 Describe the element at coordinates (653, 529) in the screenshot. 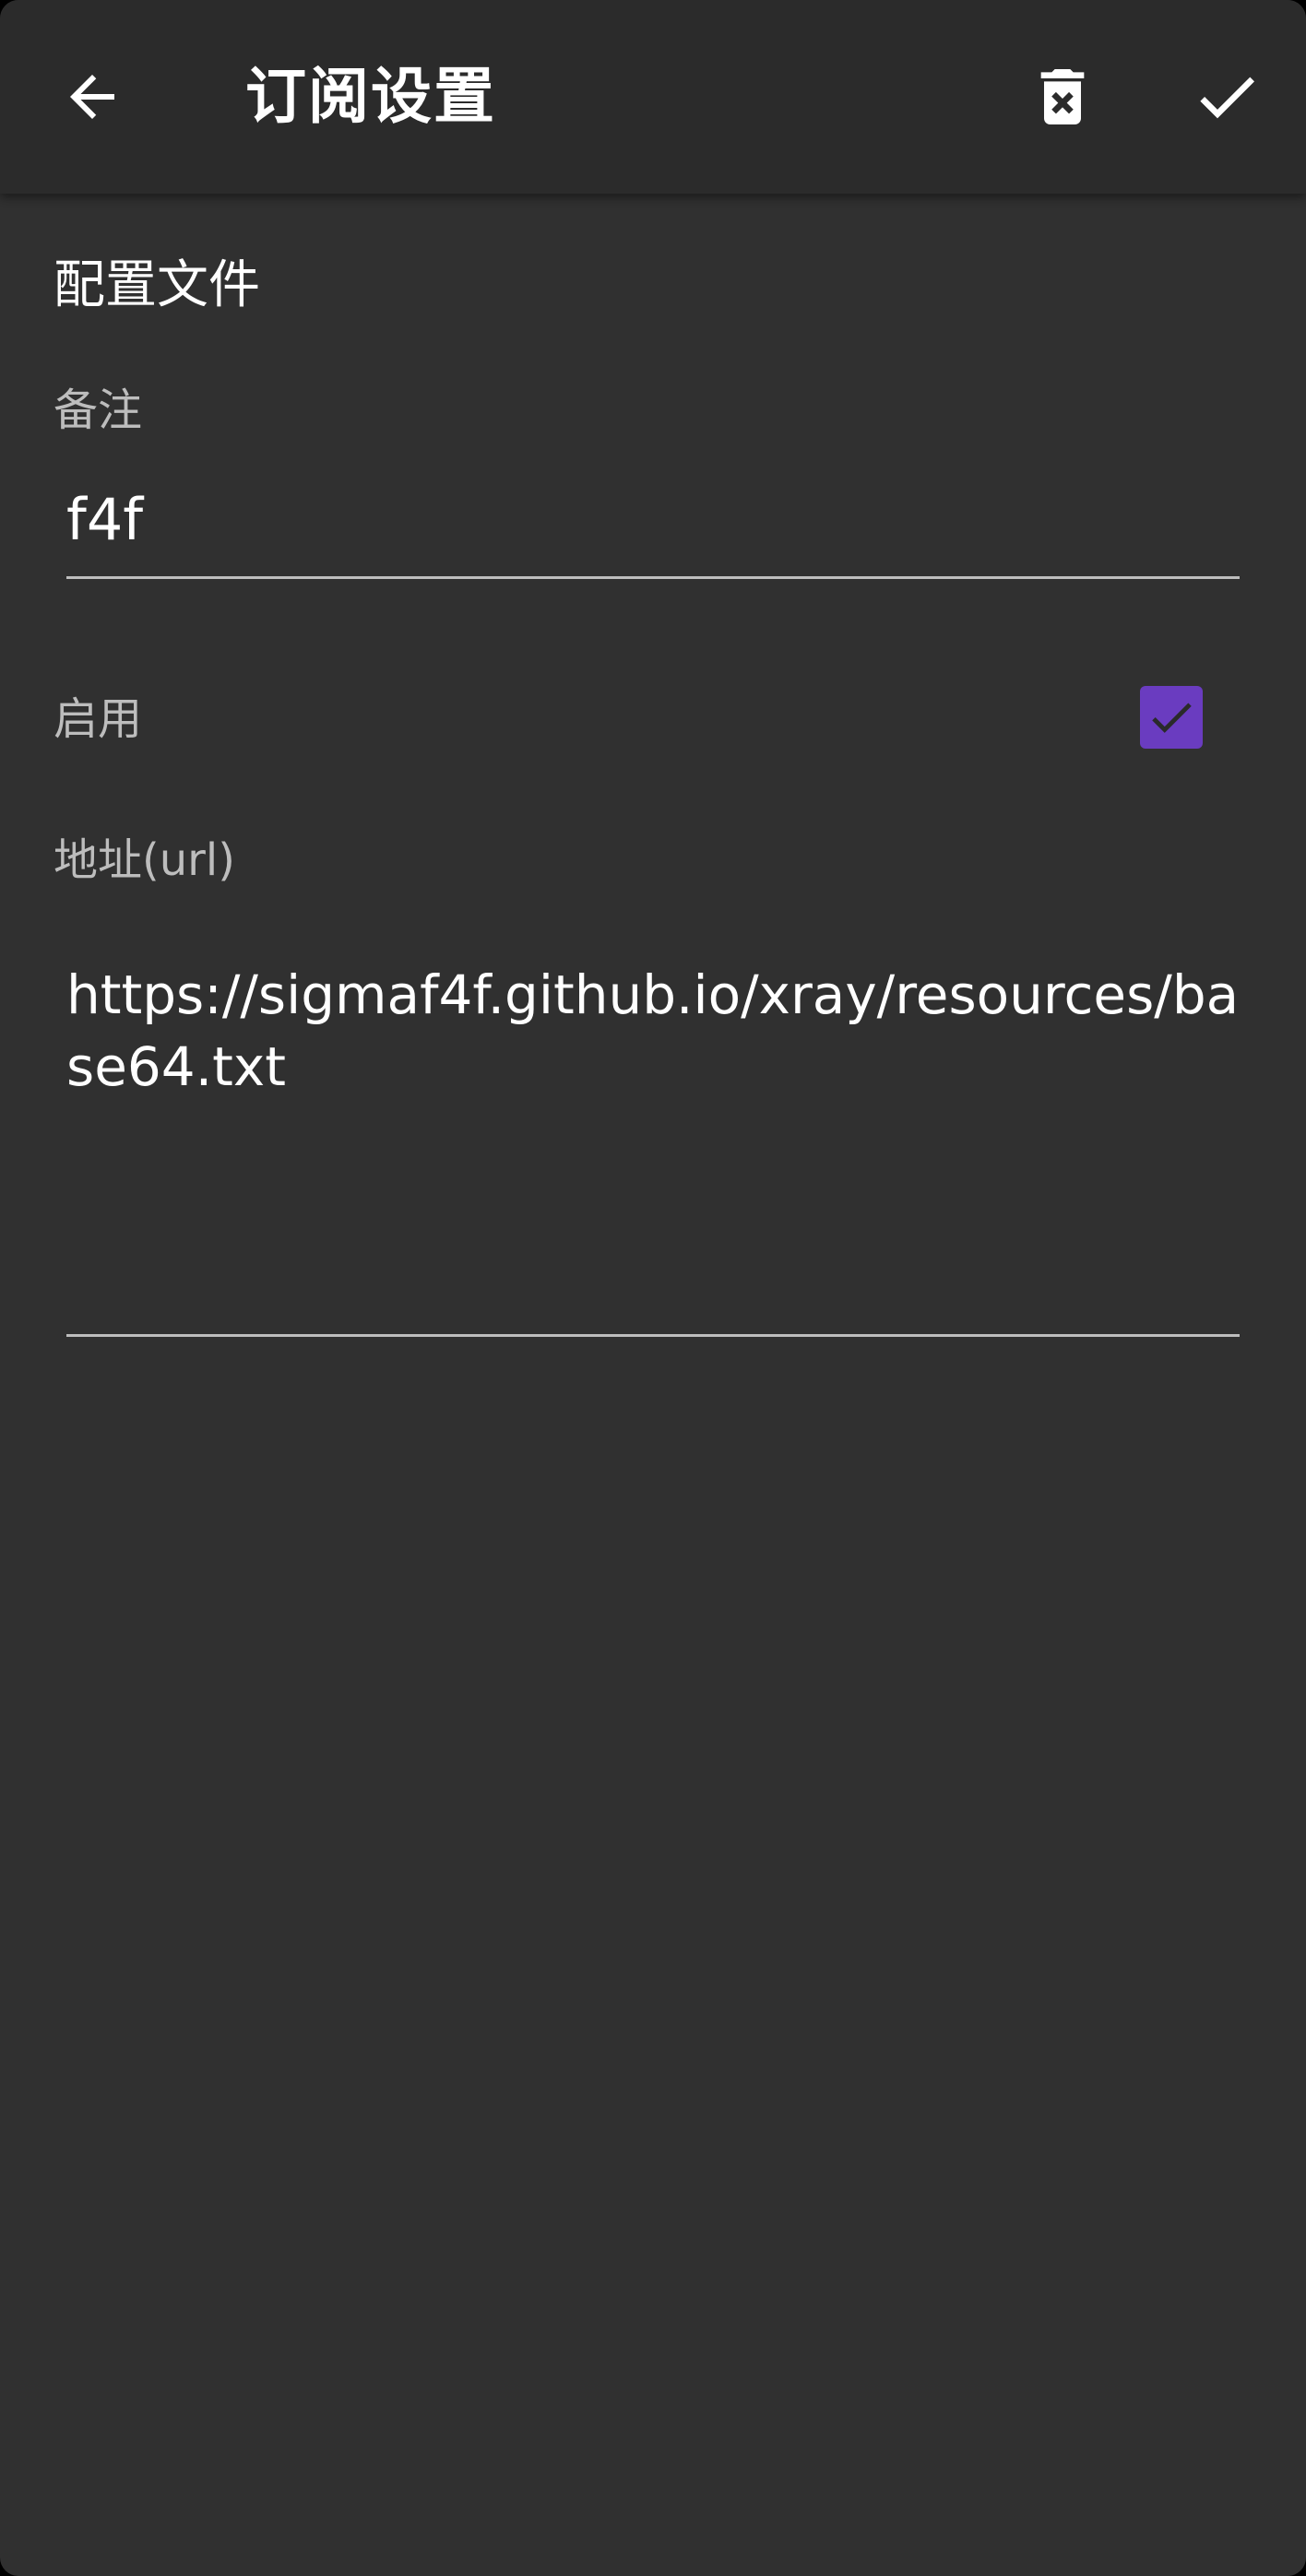

I see `remarks-input` at that location.